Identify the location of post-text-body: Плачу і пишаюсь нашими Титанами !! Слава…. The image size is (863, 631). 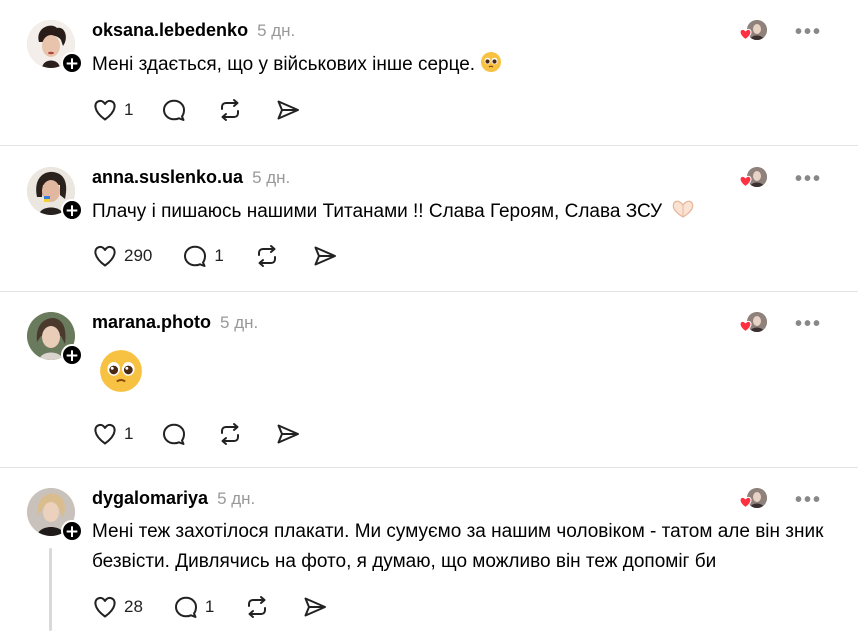
(377, 211).